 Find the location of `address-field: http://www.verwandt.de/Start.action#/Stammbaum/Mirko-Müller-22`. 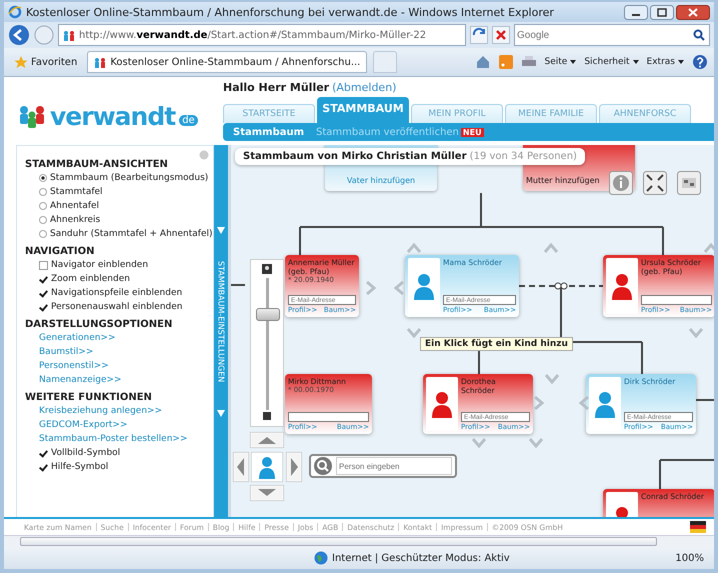

address-field: http://www.verwandt.de/Start.action#/Stammbaum/Mirko-Müller-22 is located at coordinates (262, 35).